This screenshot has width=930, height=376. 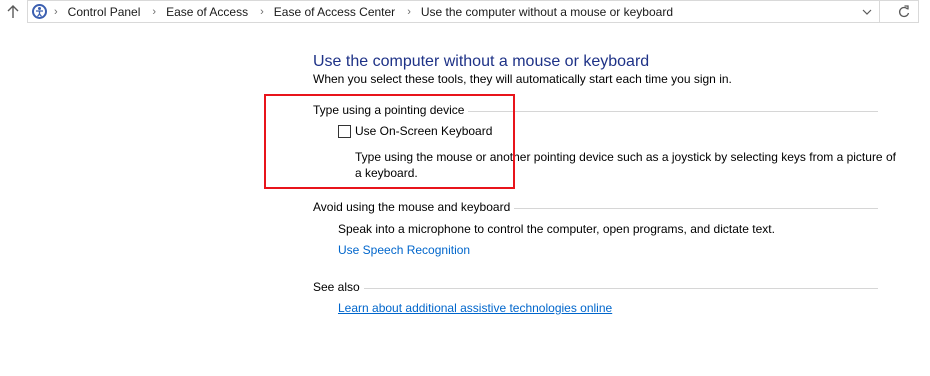 I want to click on section-header-see-also: See also, so click(x=595, y=287).